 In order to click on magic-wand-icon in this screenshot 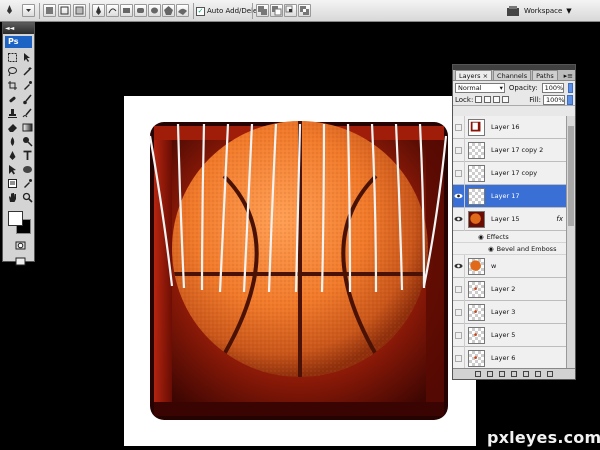, I will do `click(27, 71)`.